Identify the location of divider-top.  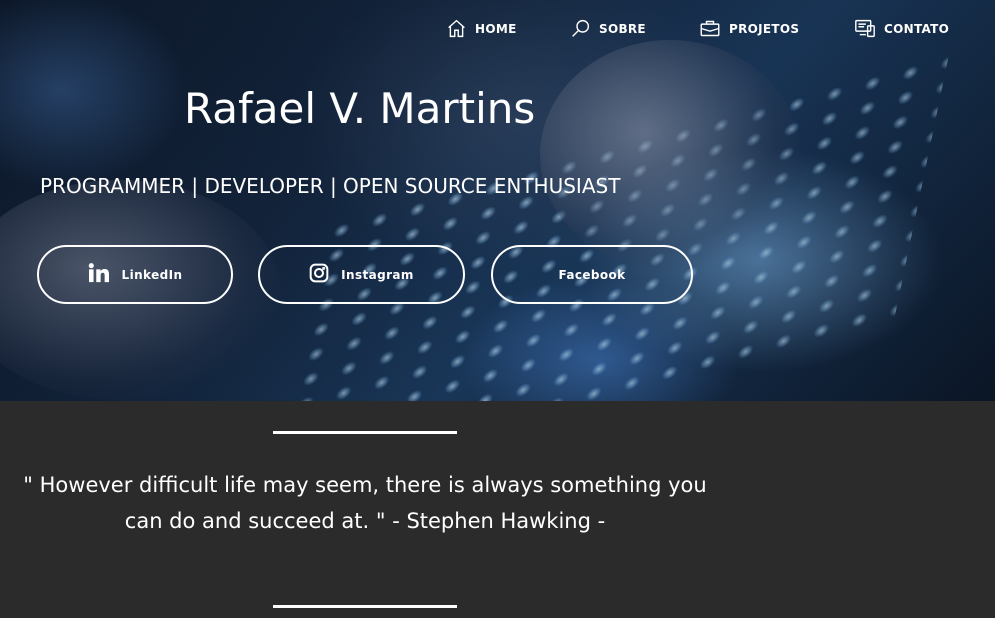
(365, 432).